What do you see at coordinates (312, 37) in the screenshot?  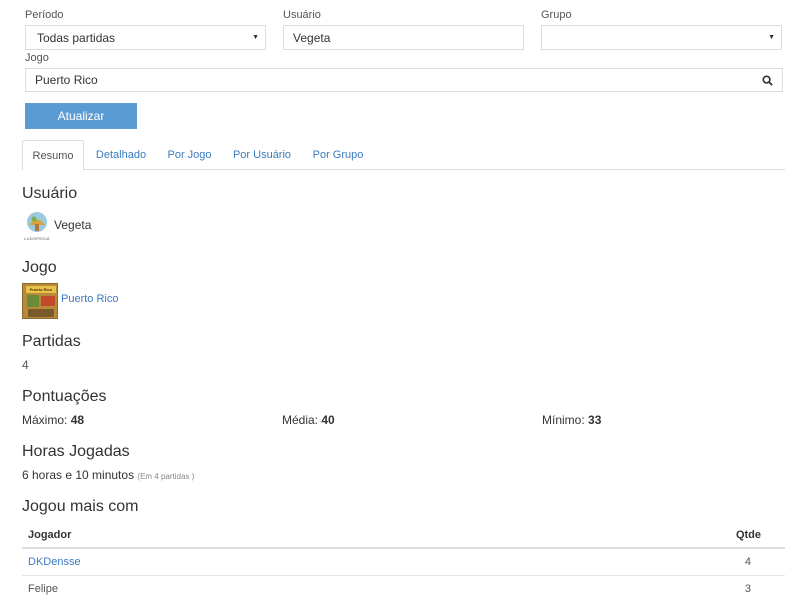 I see `user-input-value: Vegeta` at bounding box center [312, 37].